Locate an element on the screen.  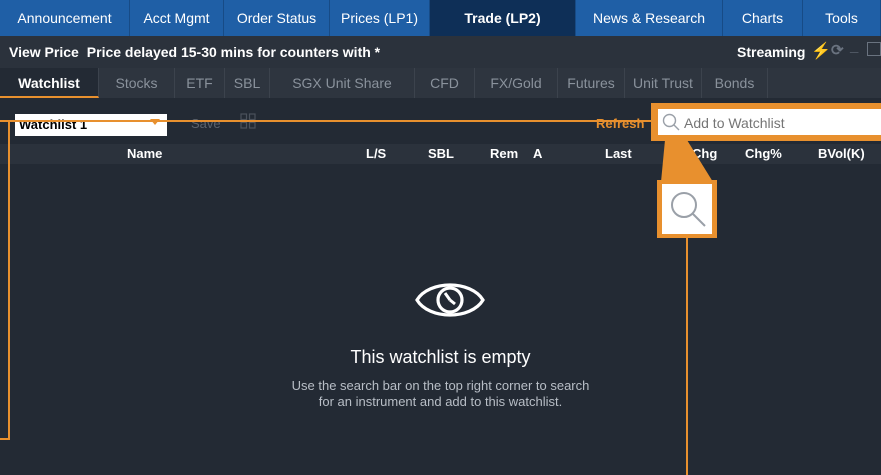
empty-watchlist-title: This watchlist is empty is located at coordinates (440, 357).